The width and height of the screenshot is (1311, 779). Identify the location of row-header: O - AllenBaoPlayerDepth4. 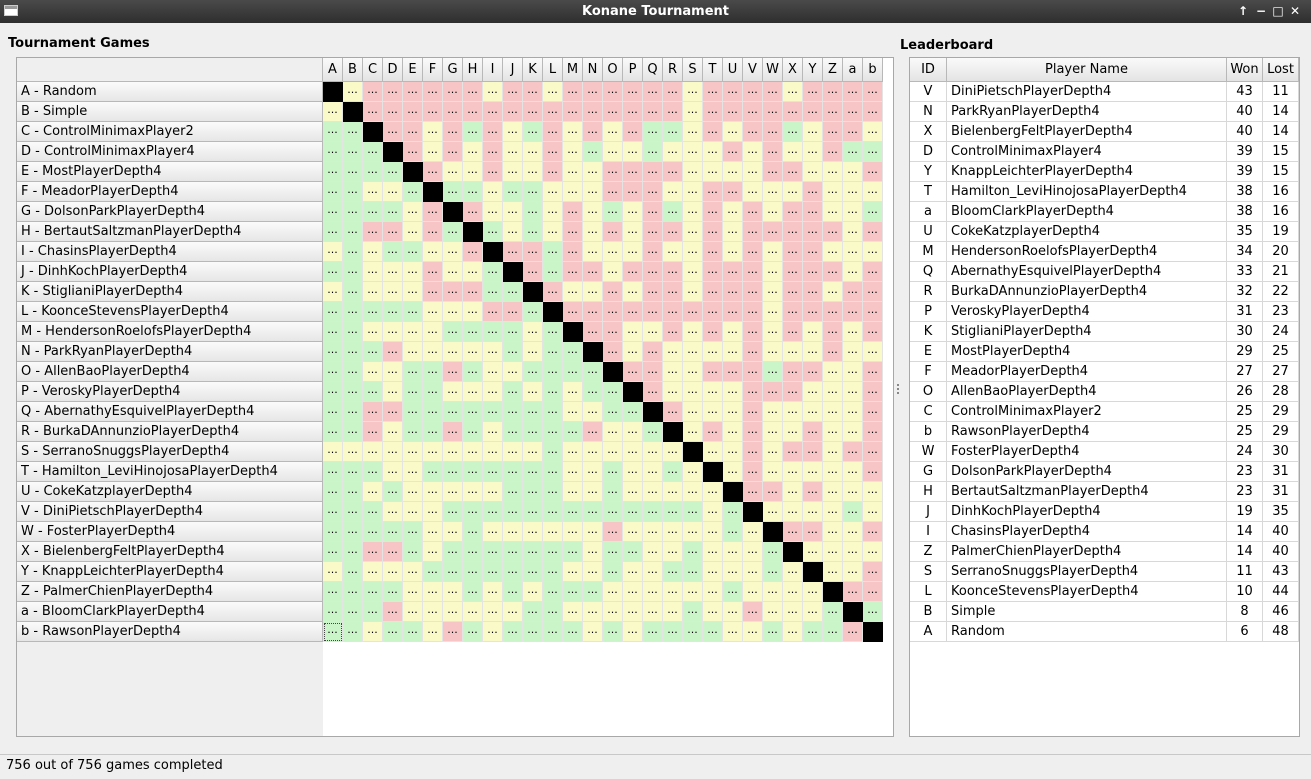
(170, 372).